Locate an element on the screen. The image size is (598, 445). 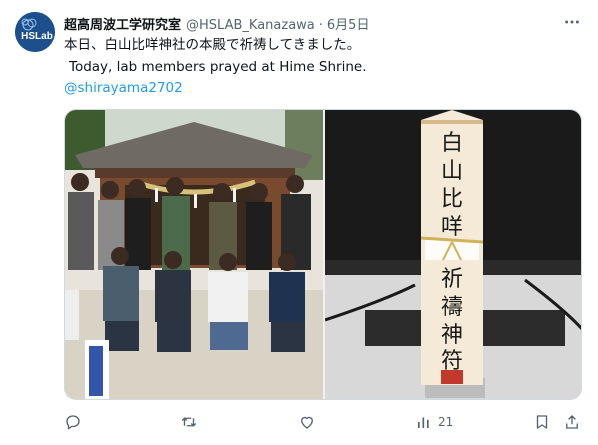
avatar-text: HSLab is located at coordinates (37, 36).